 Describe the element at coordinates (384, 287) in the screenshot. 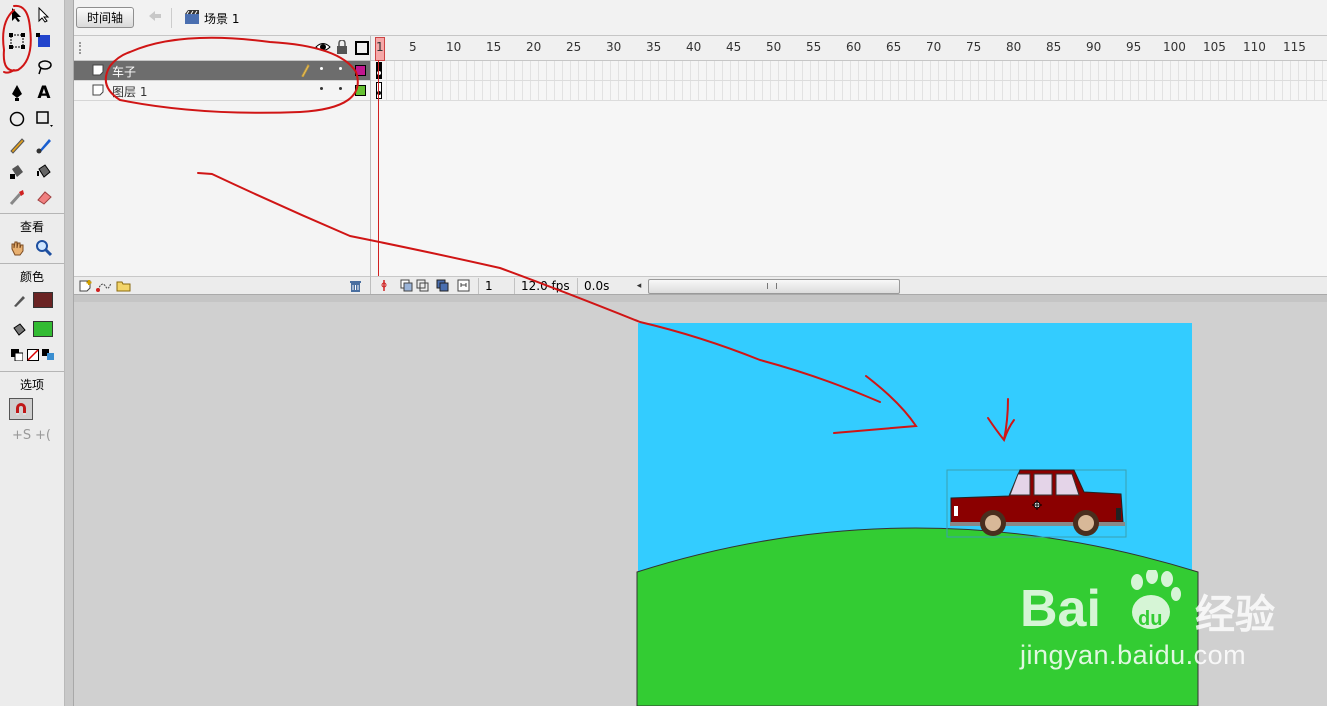

I see `center-frame-icon` at that location.